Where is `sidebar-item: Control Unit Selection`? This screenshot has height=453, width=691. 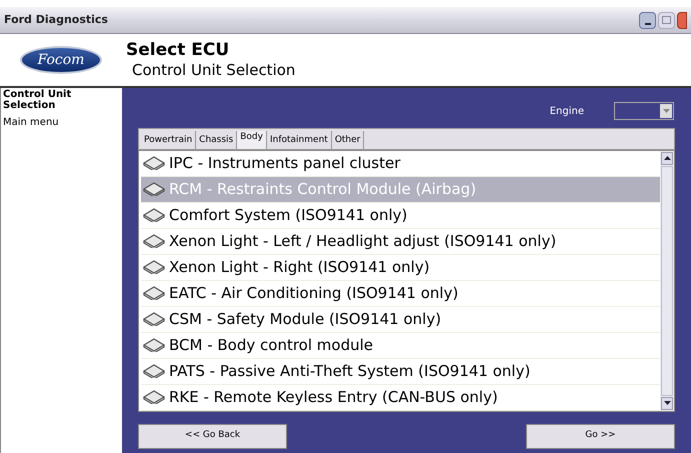
sidebar-item: Control Unit Selection is located at coordinates (61, 100).